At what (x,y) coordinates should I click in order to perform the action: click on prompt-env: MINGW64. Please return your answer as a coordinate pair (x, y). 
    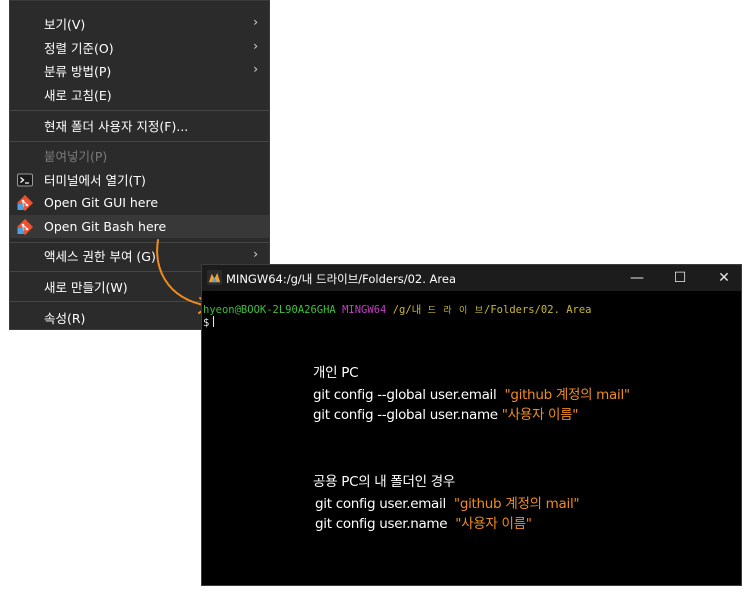
    Looking at the image, I should click on (364, 310).